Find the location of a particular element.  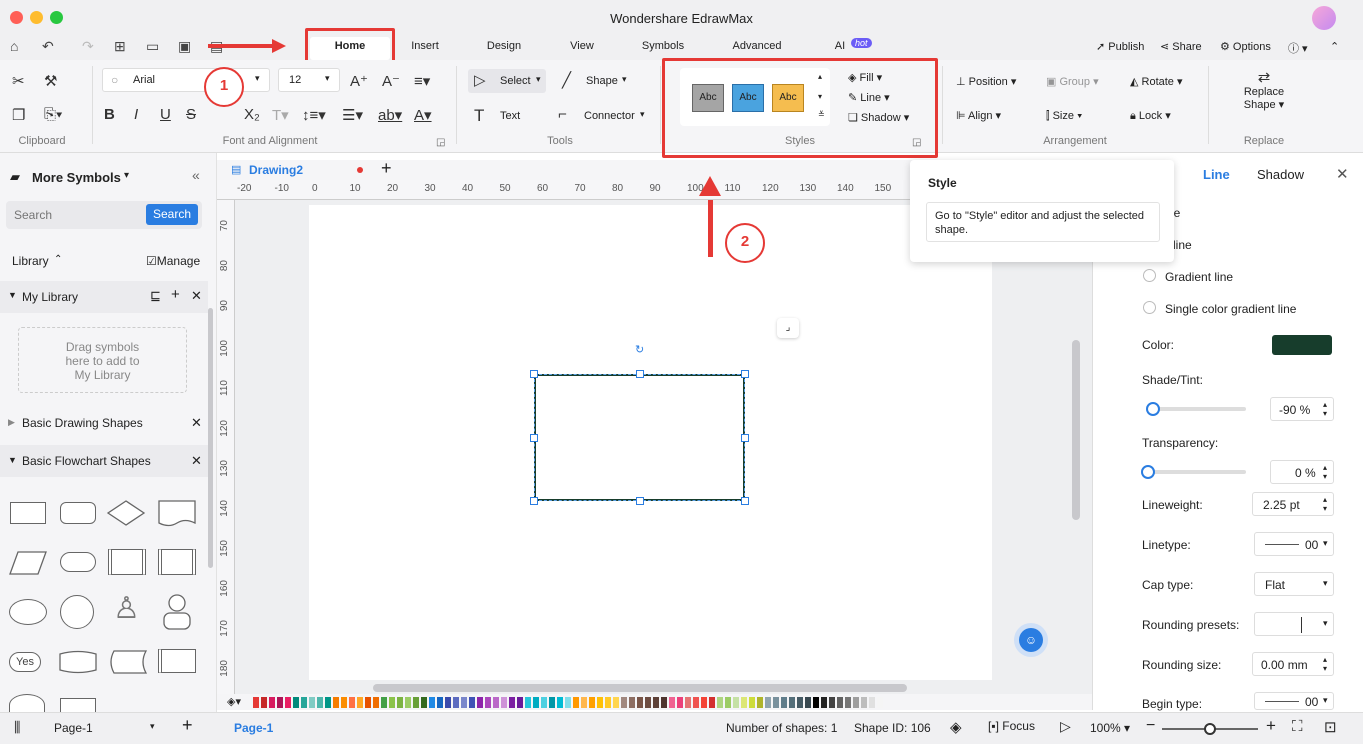

add-page-icon: + is located at coordinates (187, 725).